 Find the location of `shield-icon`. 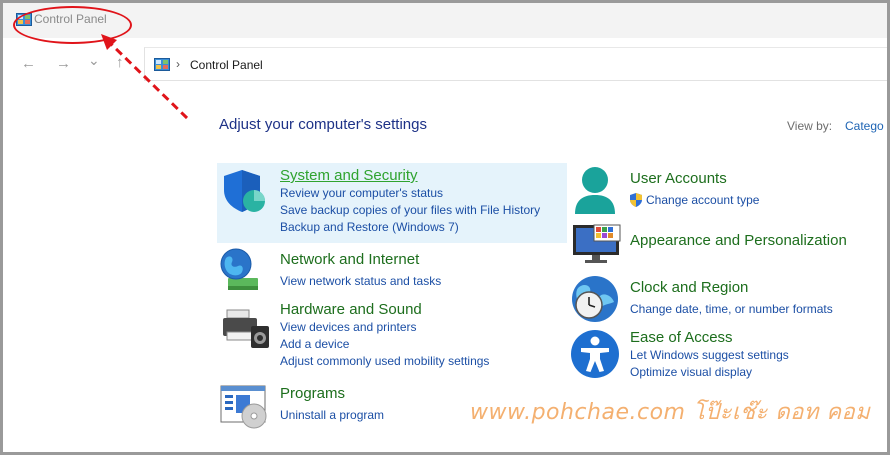

shield-icon is located at coordinates (244, 191).